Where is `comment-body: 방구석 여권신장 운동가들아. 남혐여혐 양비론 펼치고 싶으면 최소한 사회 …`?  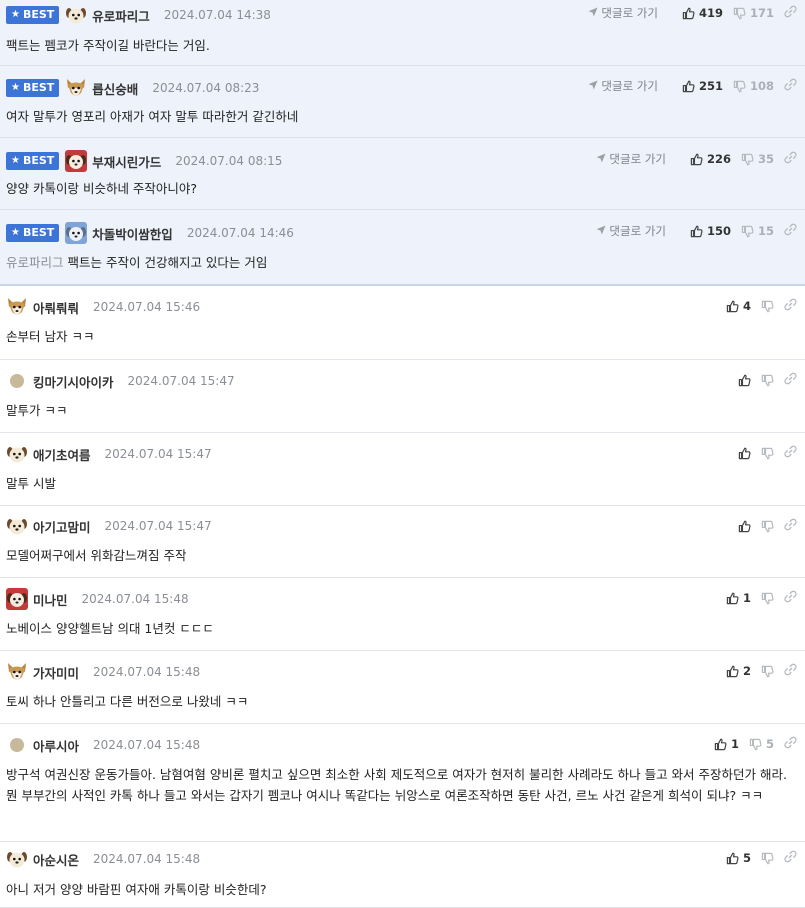
comment-body: 방구석 여권신장 운동가들아. 남혐여혐 양비론 펼치고 싶으면 최소한 사회 … is located at coordinates (396, 785).